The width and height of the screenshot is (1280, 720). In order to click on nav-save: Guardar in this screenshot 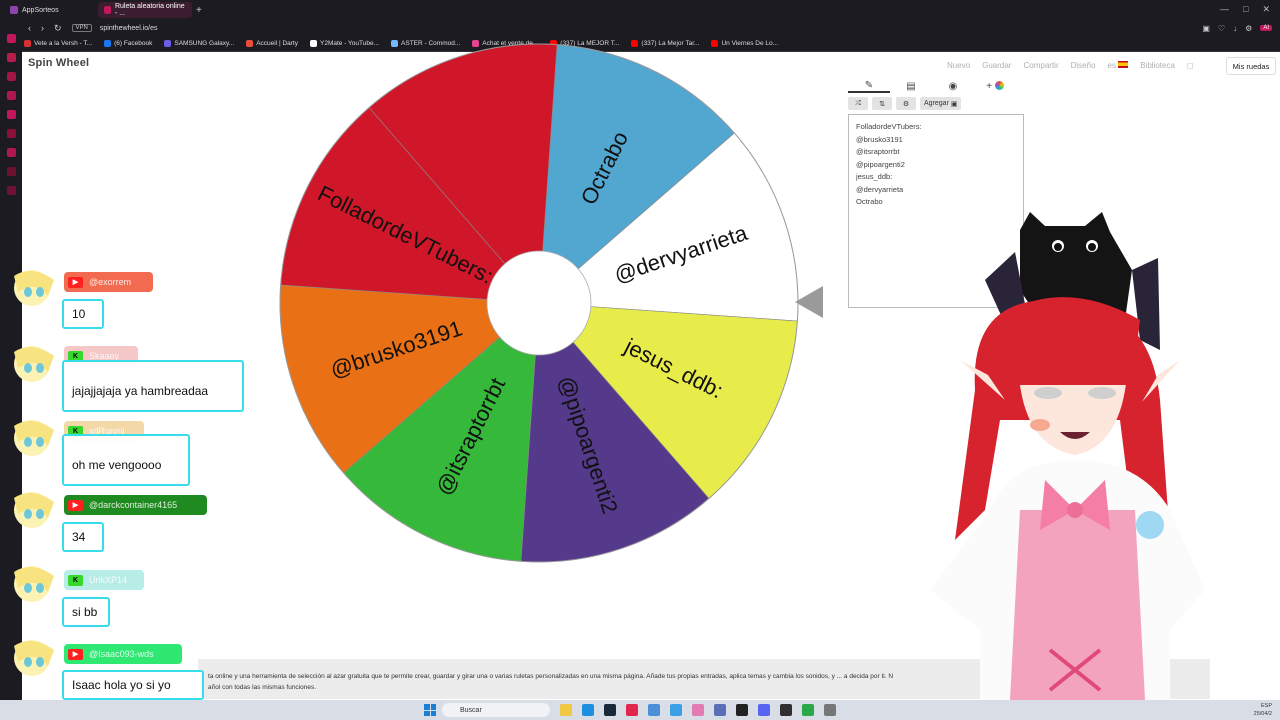, I will do `click(996, 65)`.